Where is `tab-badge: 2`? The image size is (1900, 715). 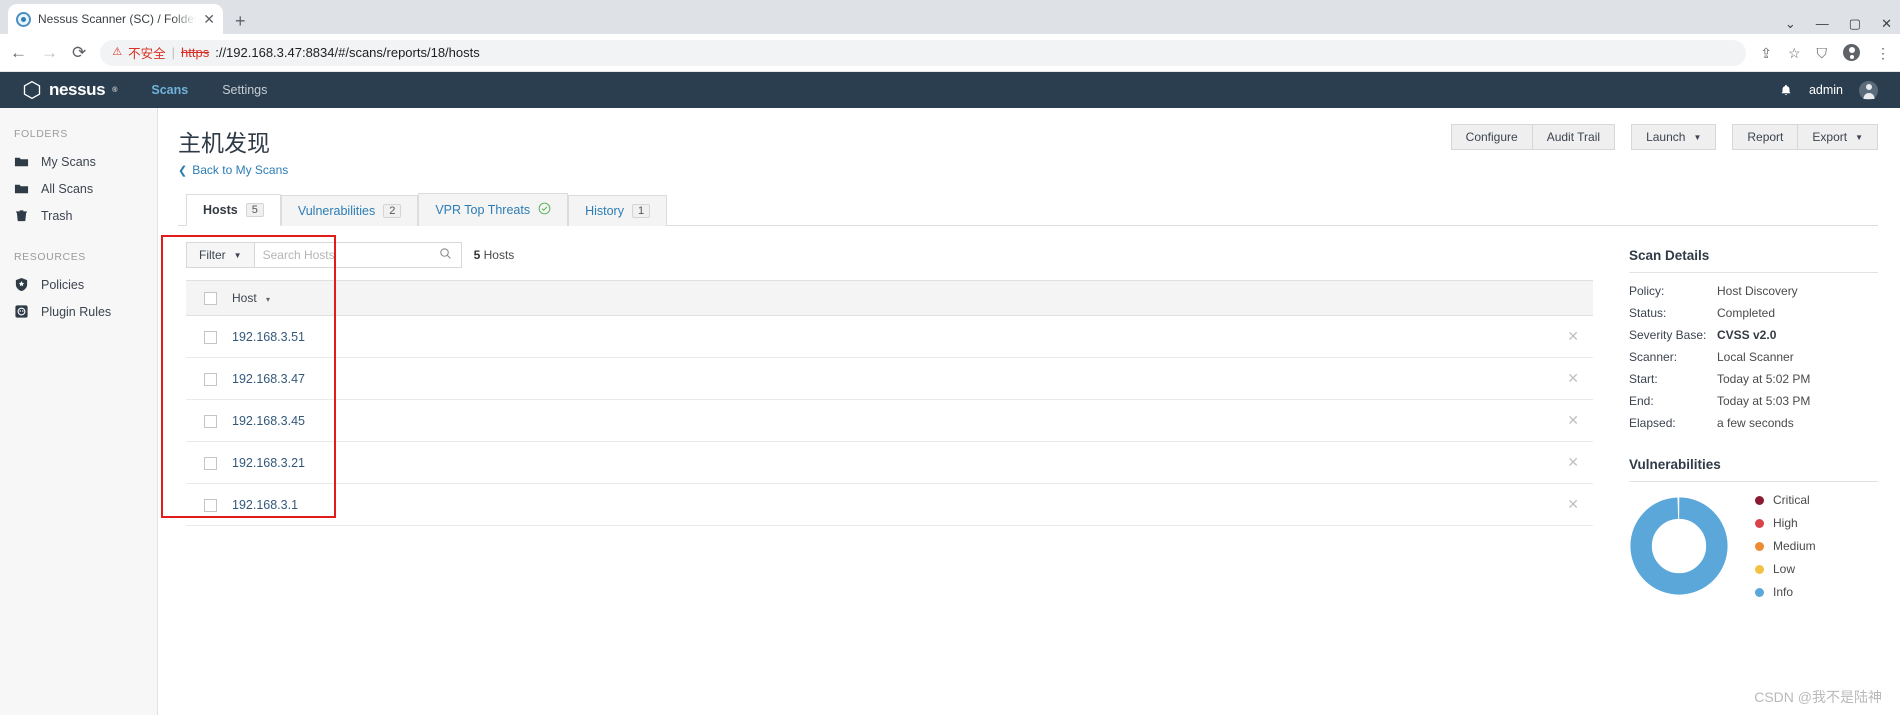
tab-badge: 2 is located at coordinates (392, 211).